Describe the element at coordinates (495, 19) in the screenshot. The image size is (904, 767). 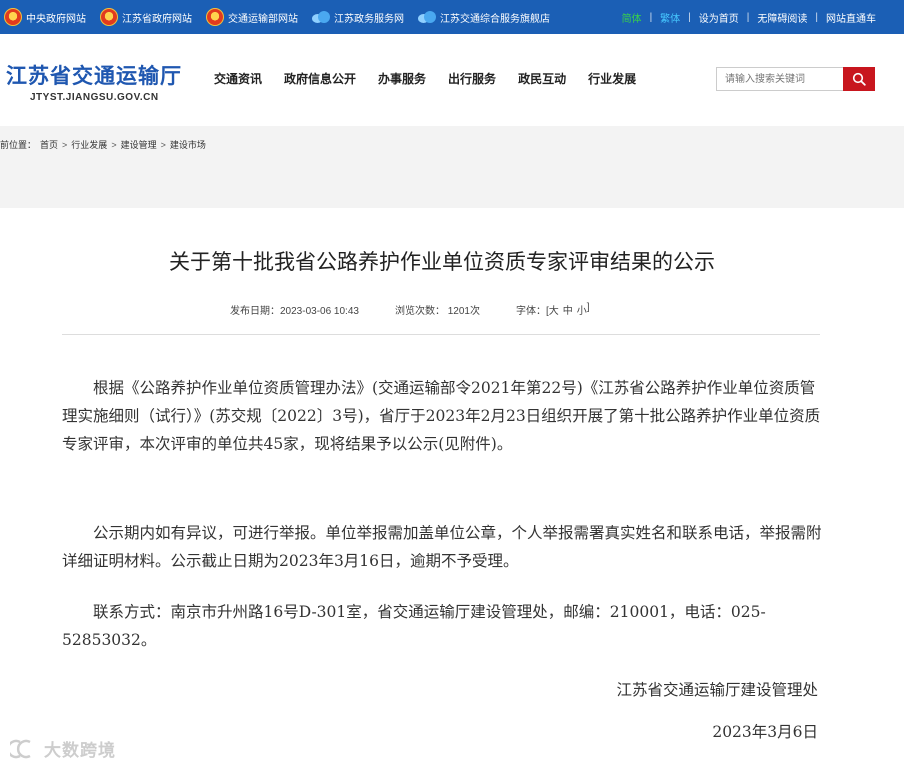
I see `link-label: 江苏交通综合服务旗舰店` at that location.